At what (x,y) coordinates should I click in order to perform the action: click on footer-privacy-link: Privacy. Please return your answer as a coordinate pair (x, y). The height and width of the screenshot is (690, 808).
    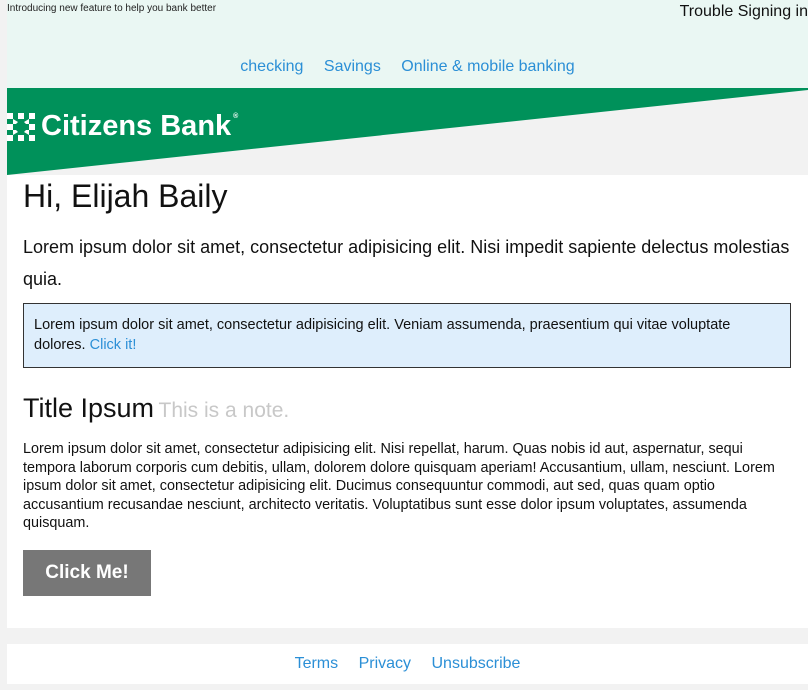
    Looking at the image, I should click on (385, 663).